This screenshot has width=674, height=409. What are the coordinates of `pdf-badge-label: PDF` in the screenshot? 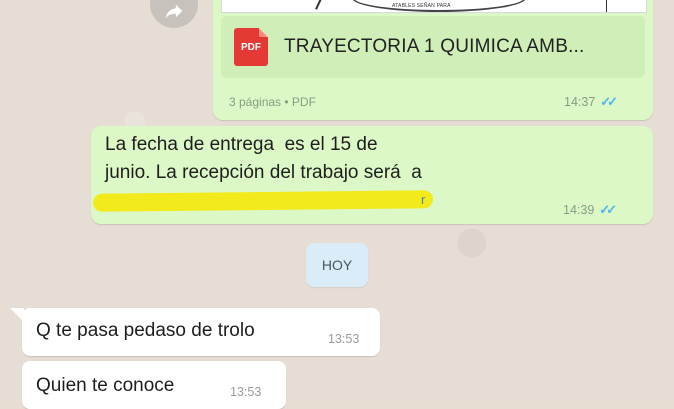 It's located at (251, 47).